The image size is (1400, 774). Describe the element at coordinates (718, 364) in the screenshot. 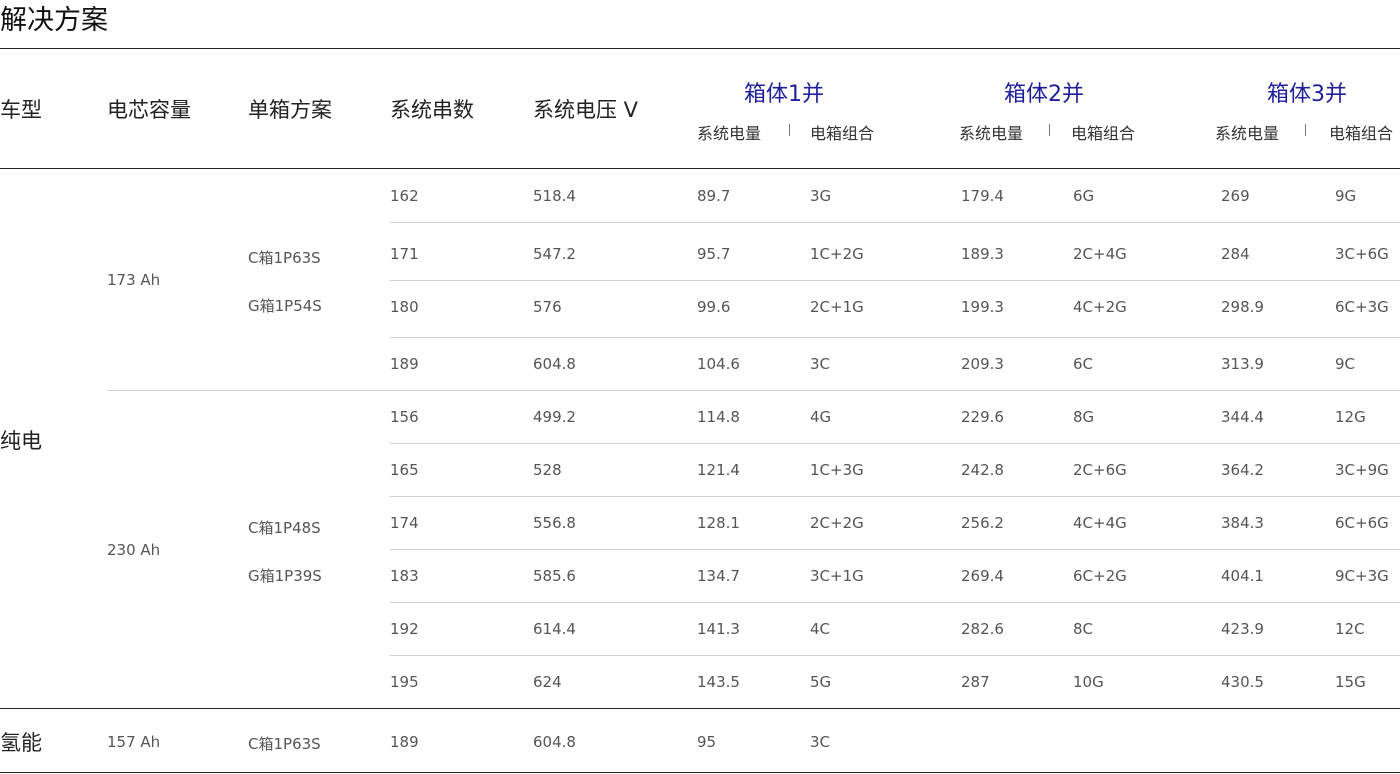

I see `group1-energy-cell: 104.6` at that location.